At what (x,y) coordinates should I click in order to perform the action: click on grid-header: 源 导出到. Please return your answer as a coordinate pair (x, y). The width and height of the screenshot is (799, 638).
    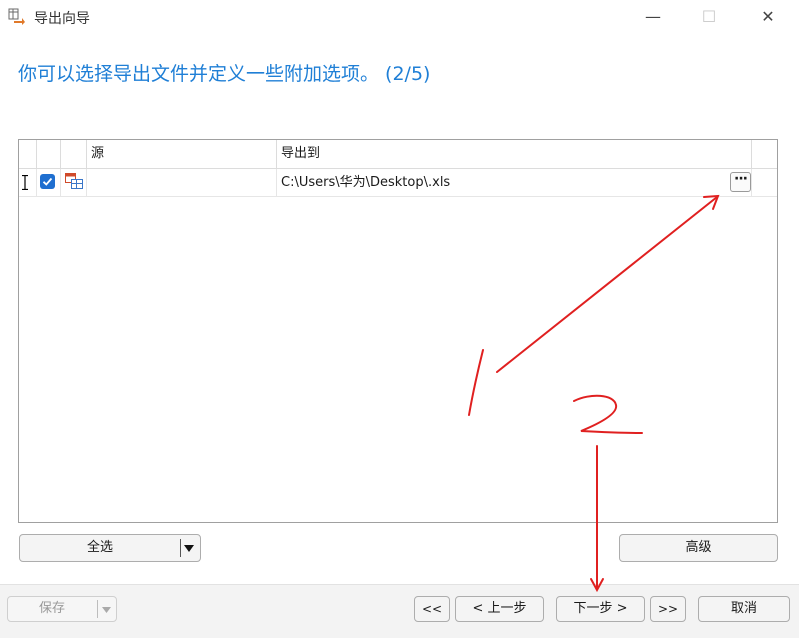
    Looking at the image, I should click on (398, 154).